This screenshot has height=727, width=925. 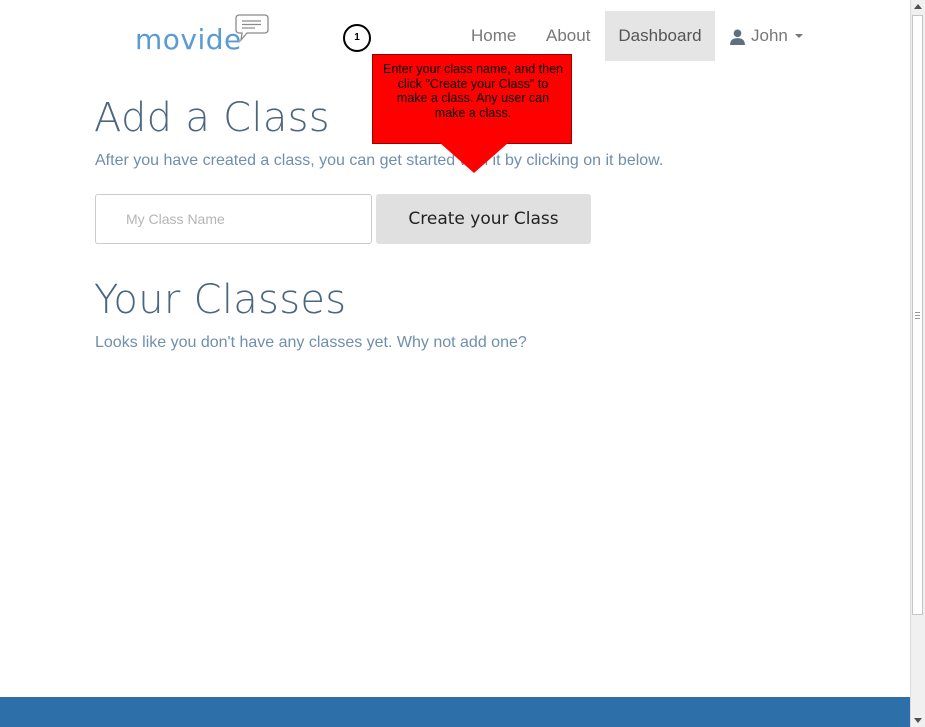 I want to click on user-name: John, so click(x=769, y=35).